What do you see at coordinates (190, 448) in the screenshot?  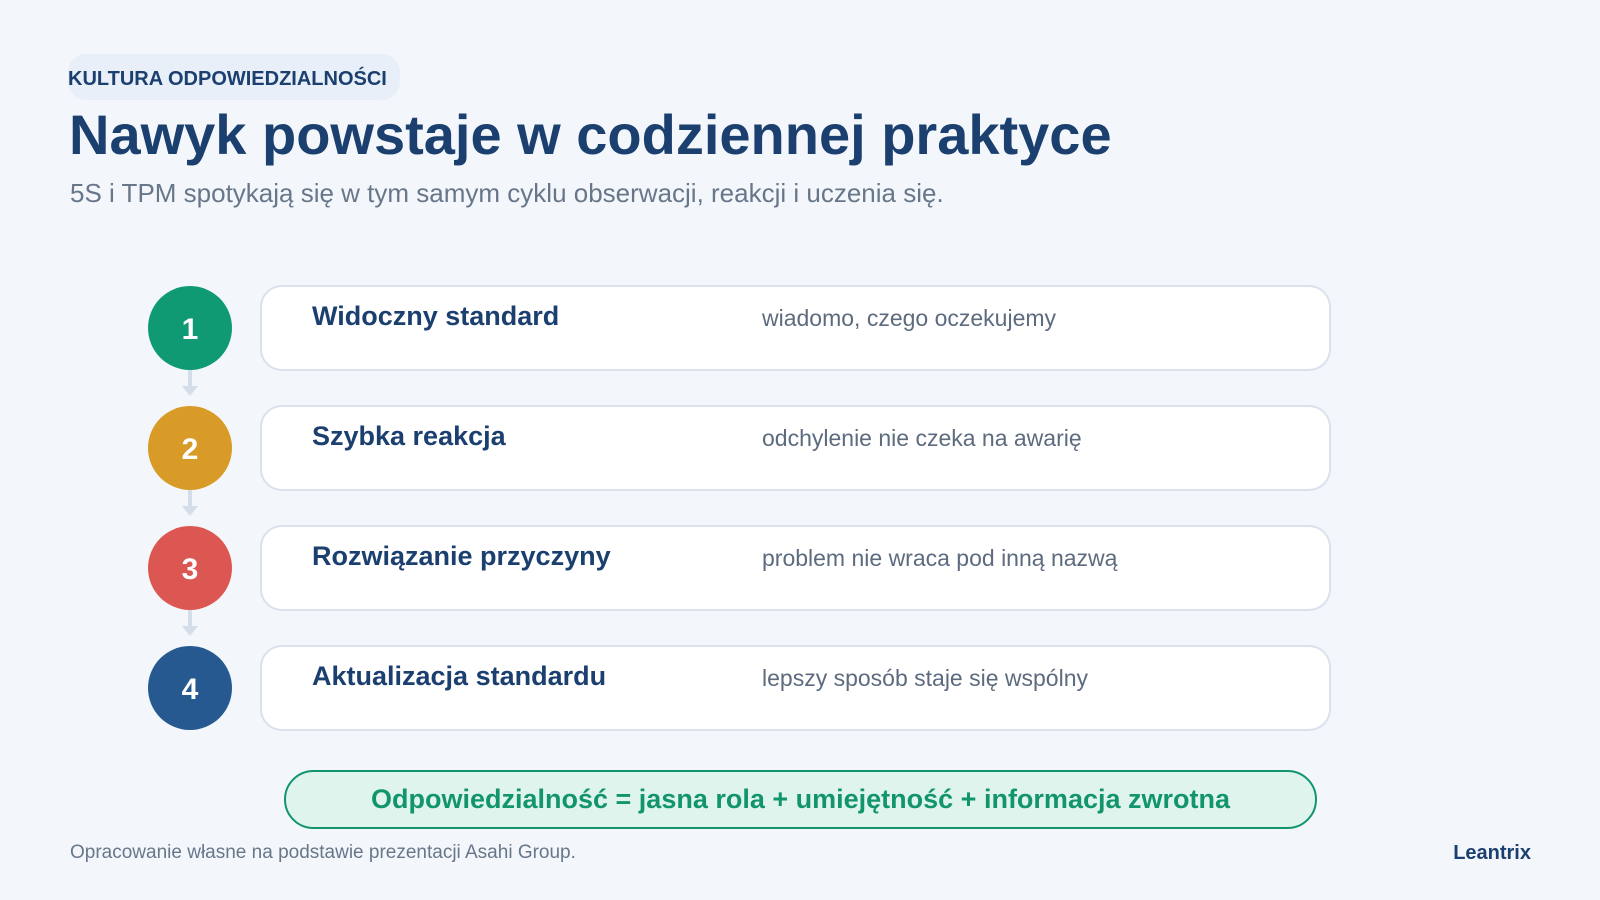 I see `step-number-badge: 2` at bounding box center [190, 448].